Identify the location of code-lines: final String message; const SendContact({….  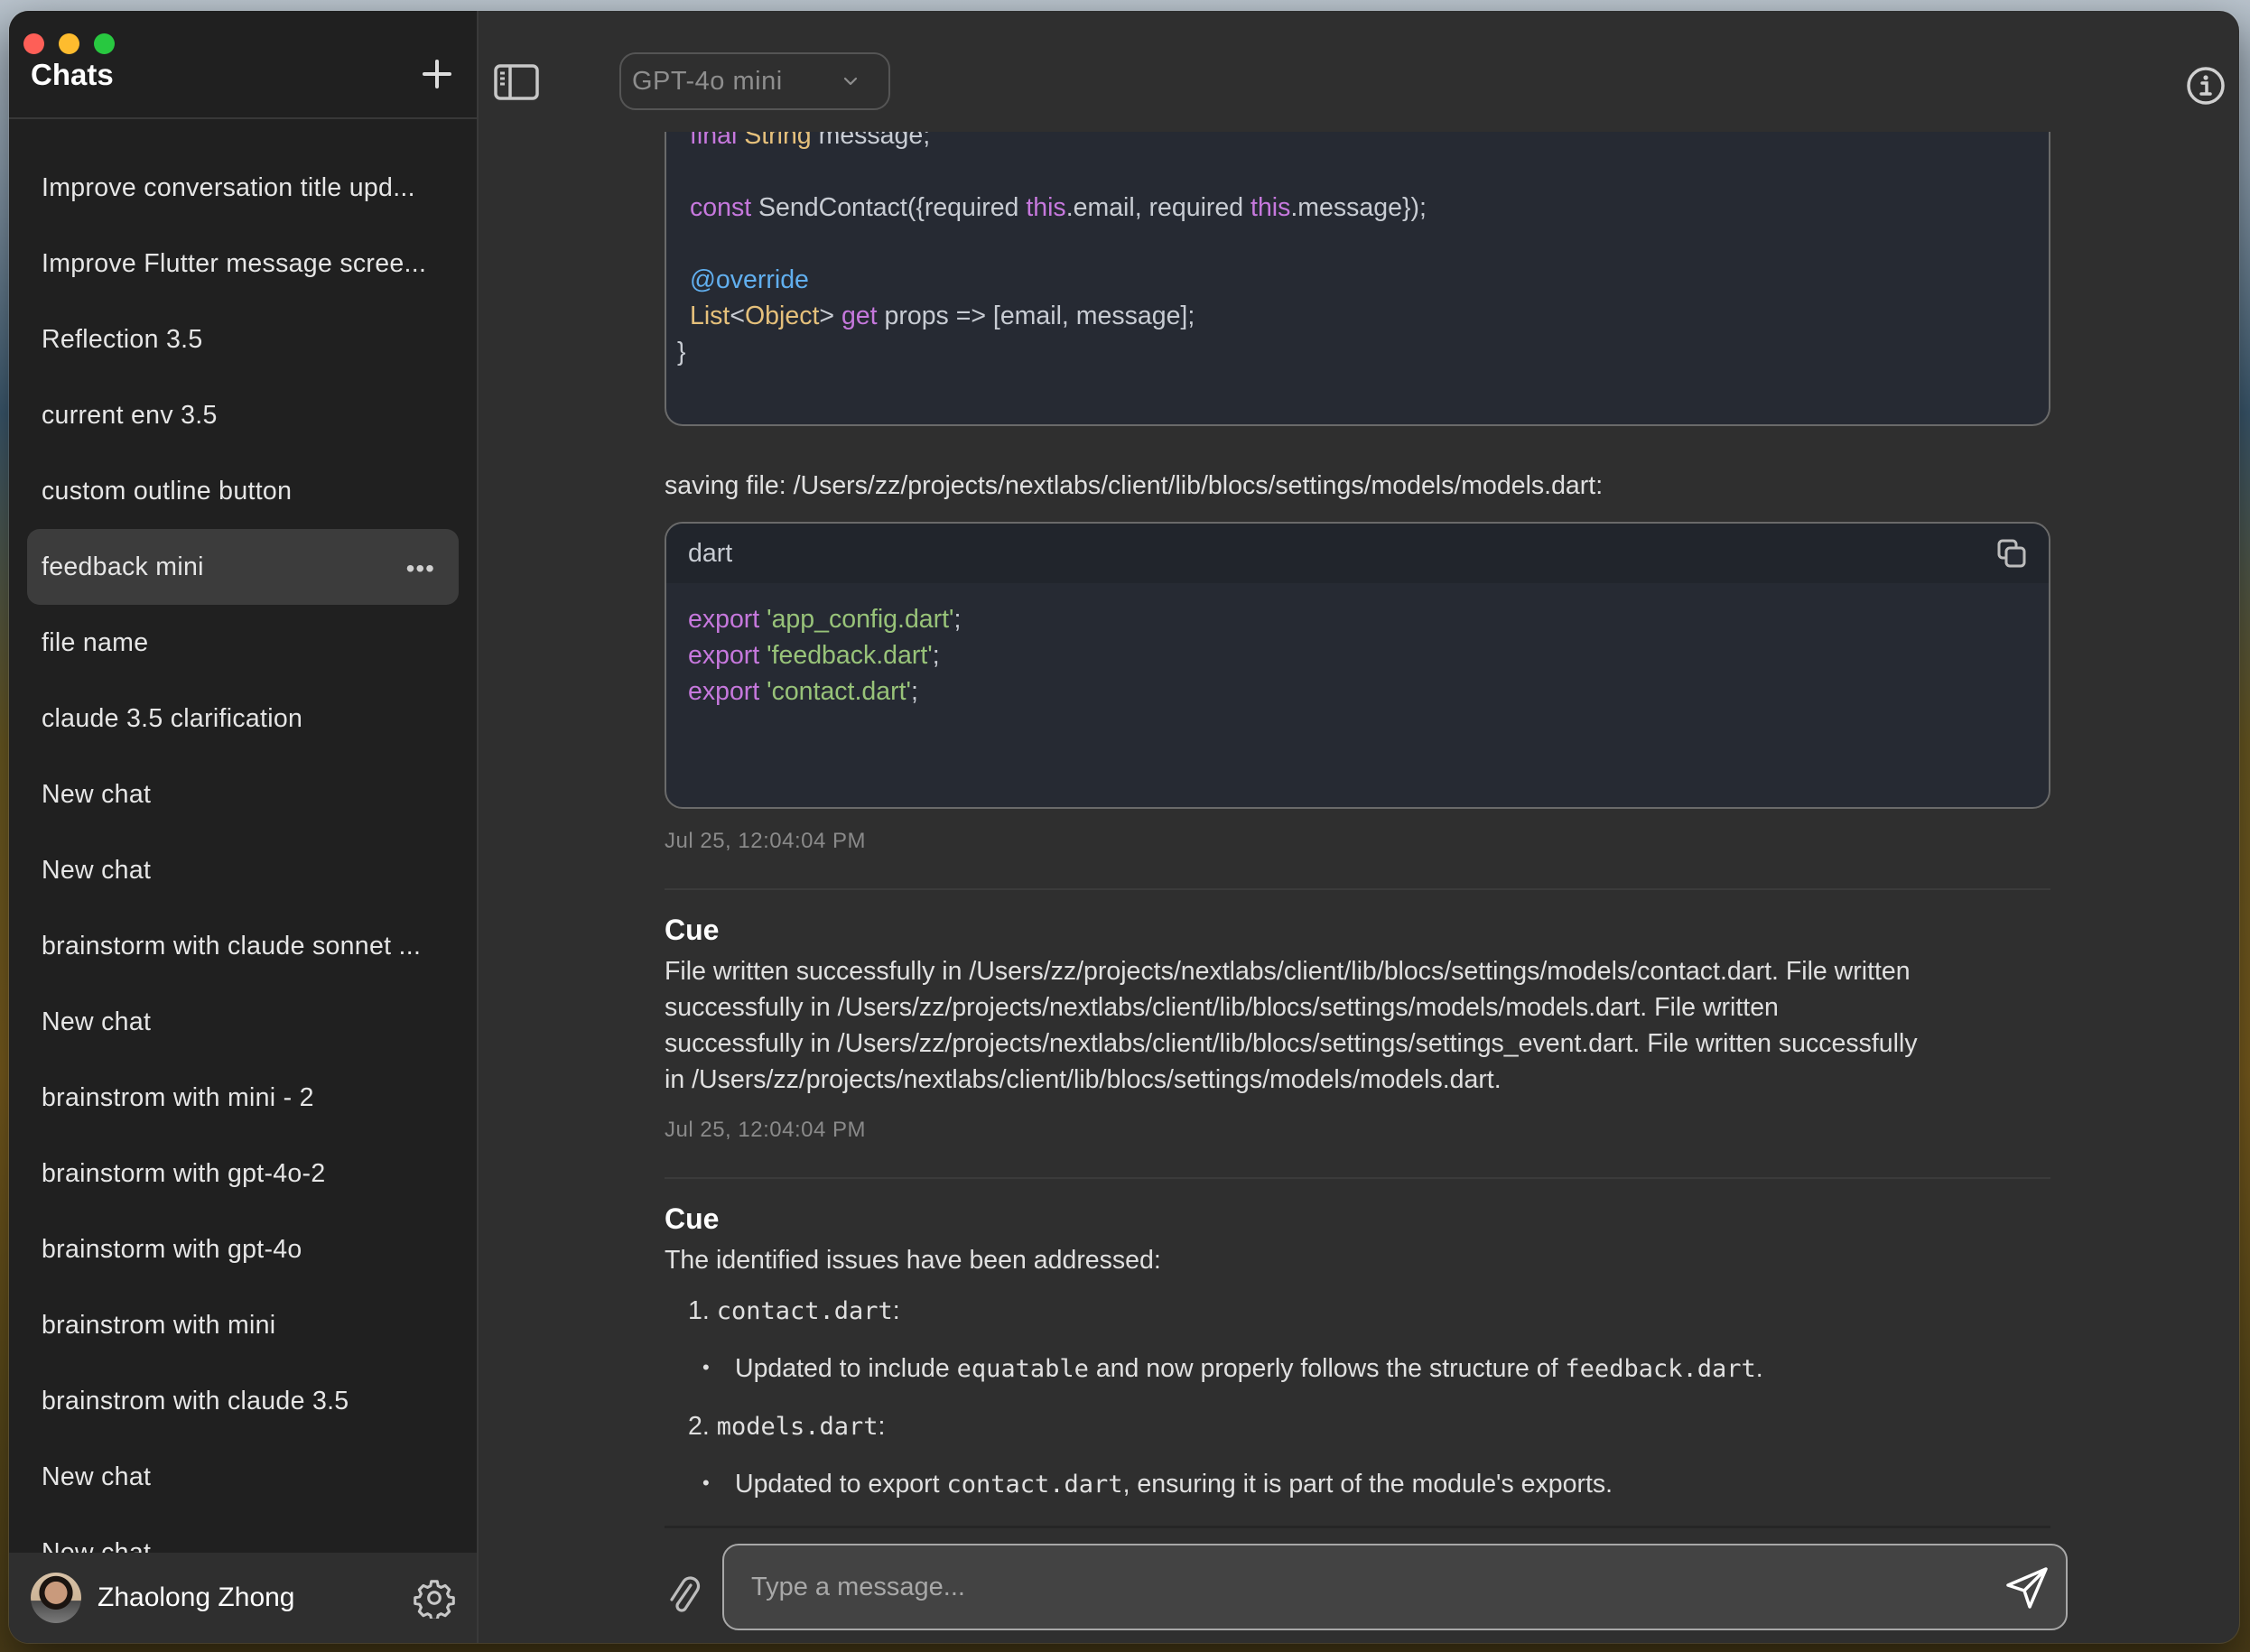
(1052, 251).